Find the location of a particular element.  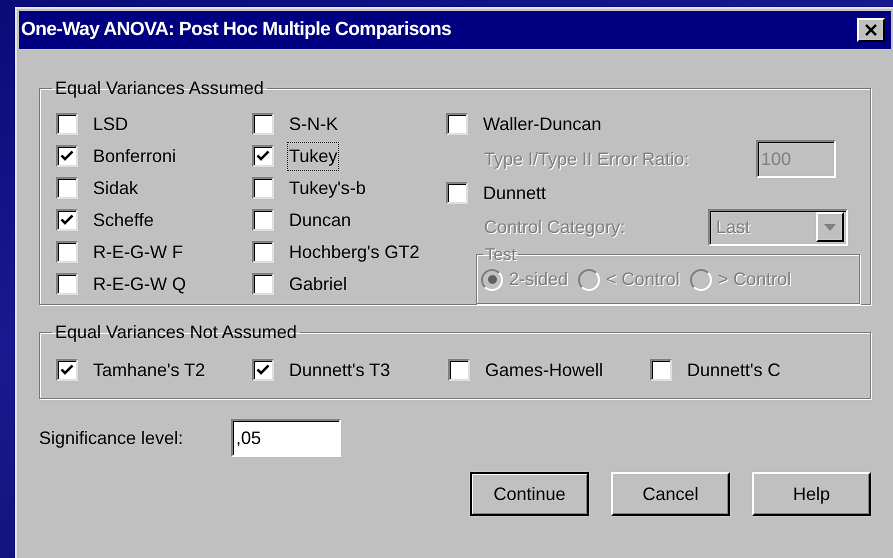

window-title: One-Way ANOVA: Post Hoc Multiple Comparisons is located at coordinates (236, 30).